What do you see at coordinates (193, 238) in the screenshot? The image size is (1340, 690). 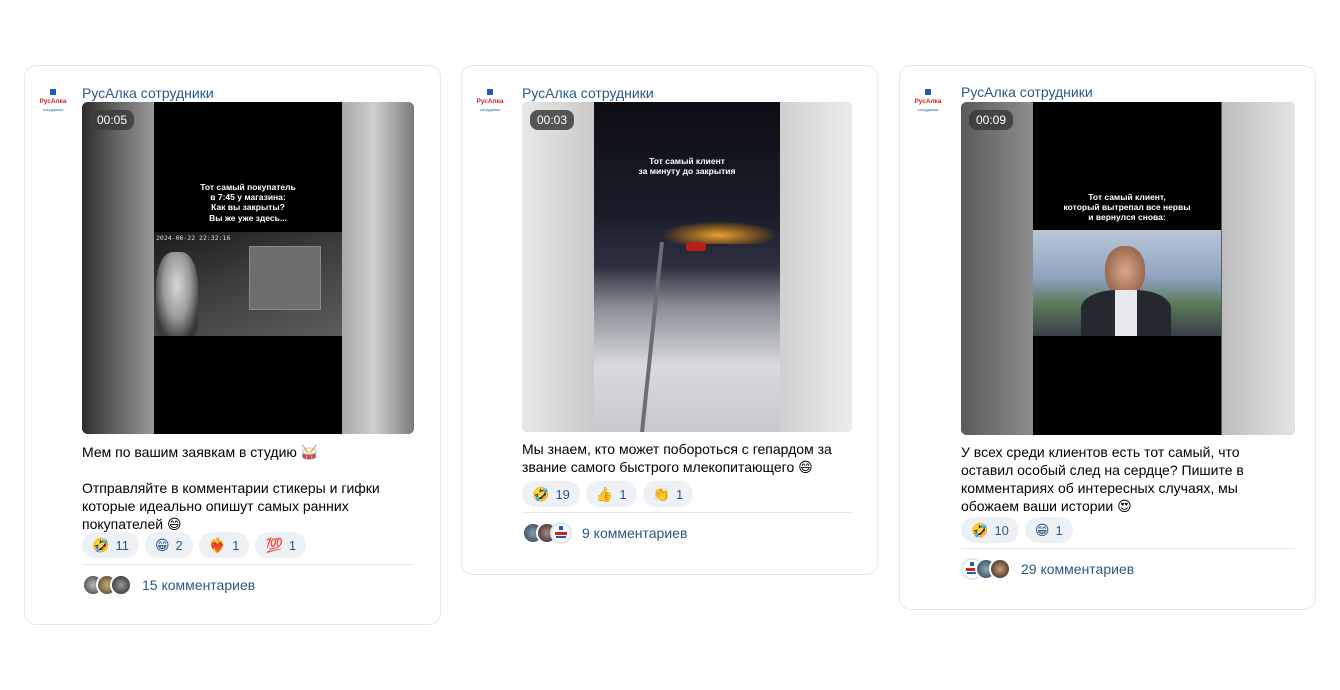 I see `video-timestamp: 2024-06-22 22:32:16` at bounding box center [193, 238].